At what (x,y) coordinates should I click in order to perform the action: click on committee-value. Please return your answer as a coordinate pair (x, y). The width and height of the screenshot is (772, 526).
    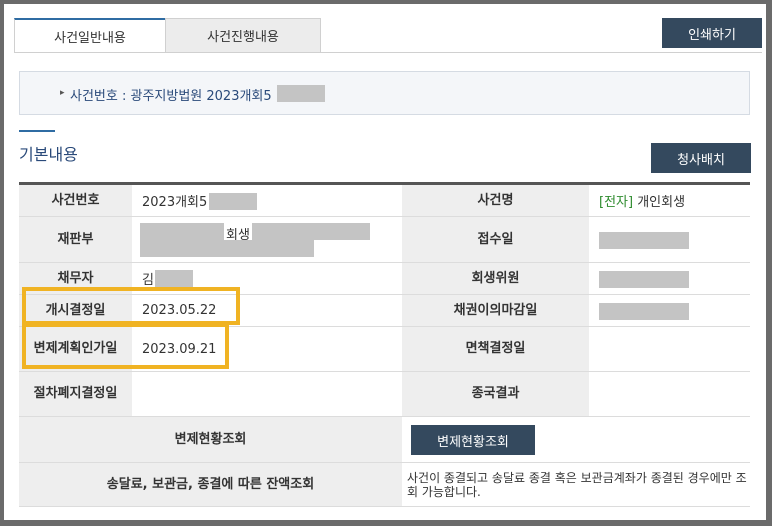
    Looking at the image, I should click on (669, 278).